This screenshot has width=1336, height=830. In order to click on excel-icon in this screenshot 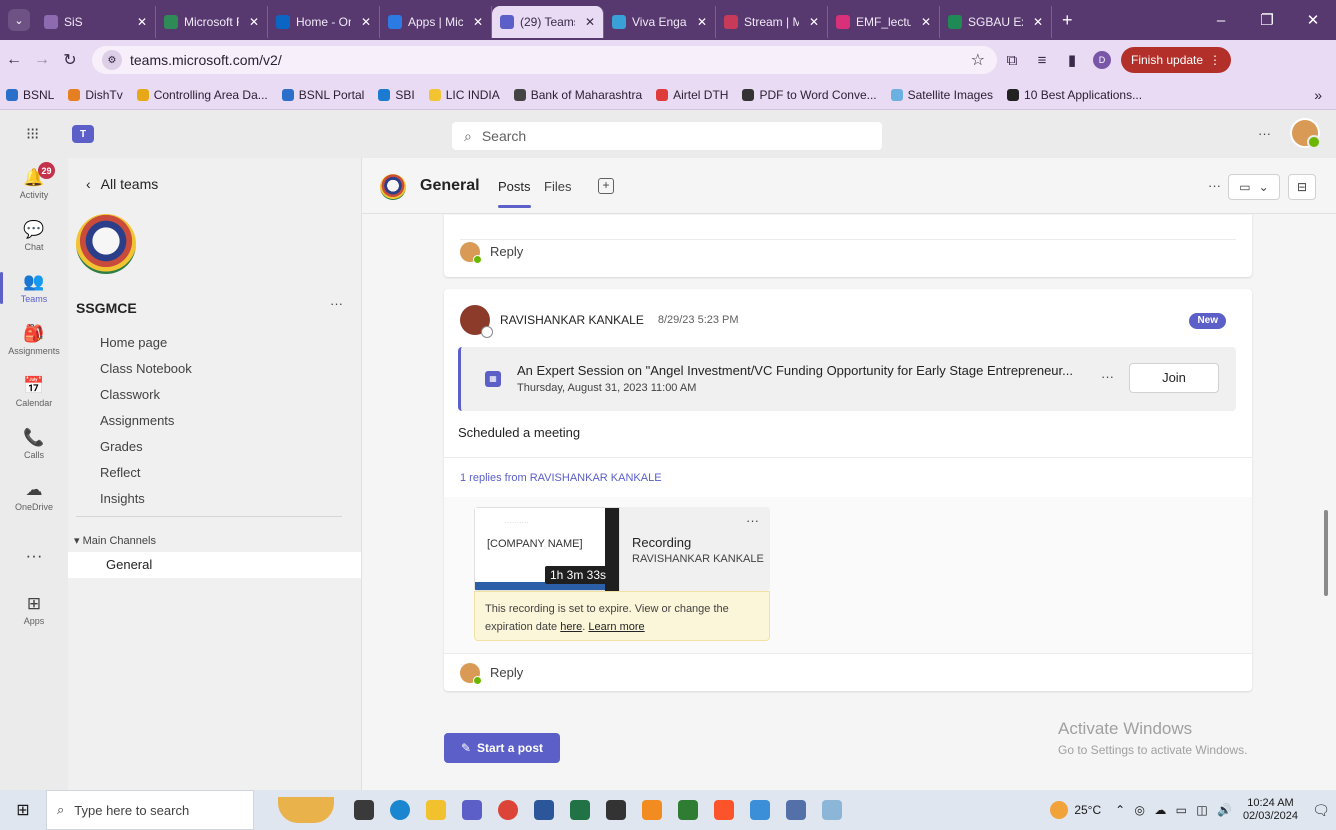, I will do `click(580, 810)`.